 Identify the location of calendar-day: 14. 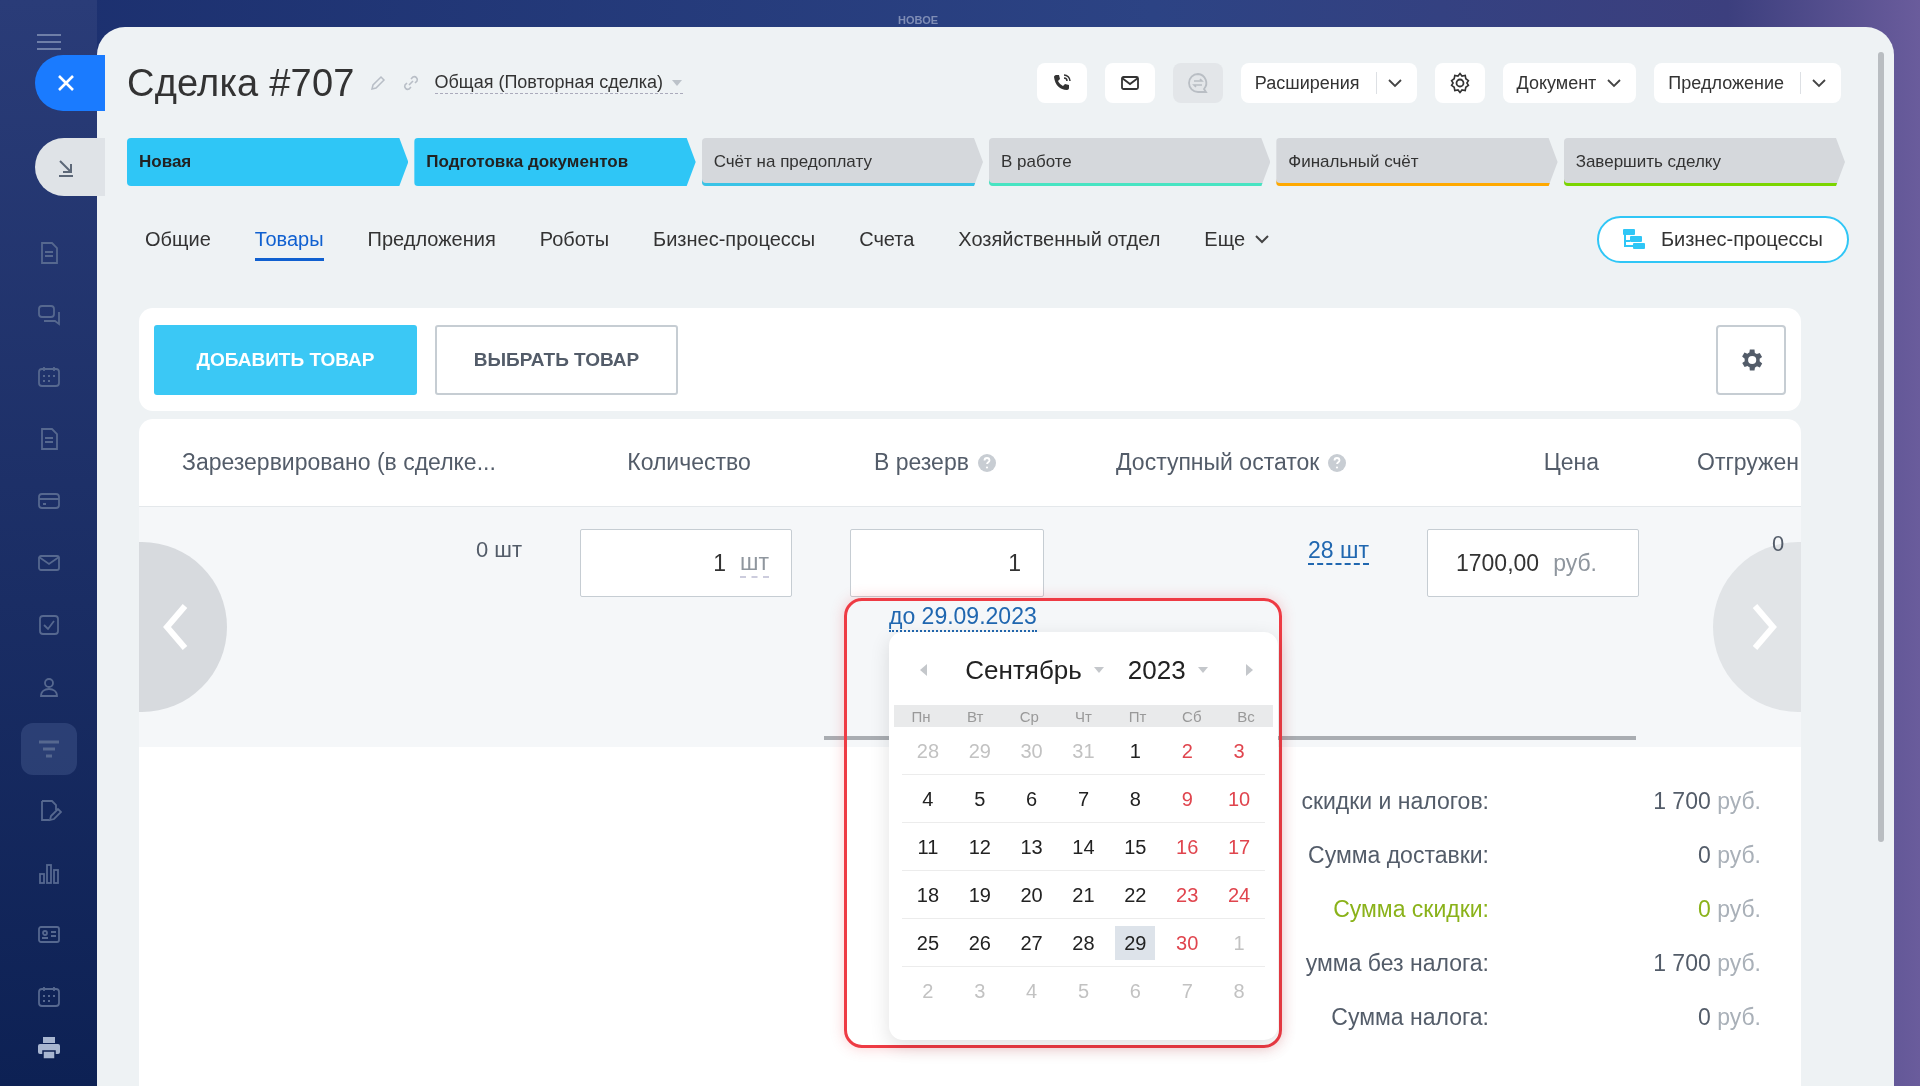
(1083, 846).